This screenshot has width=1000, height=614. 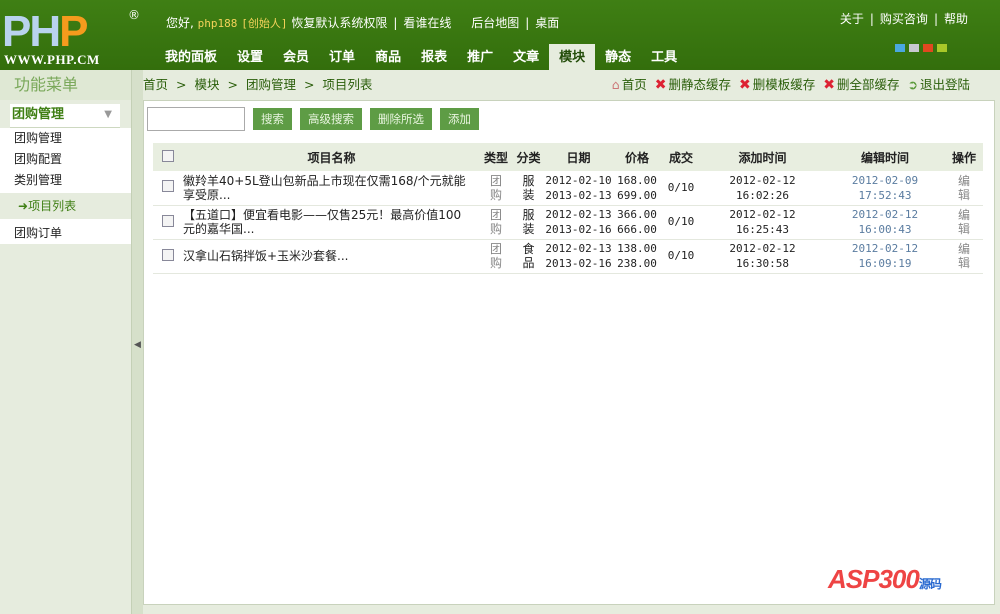 What do you see at coordinates (480, 57) in the screenshot?
I see `nav-tab: 推广` at bounding box center [480, 57].